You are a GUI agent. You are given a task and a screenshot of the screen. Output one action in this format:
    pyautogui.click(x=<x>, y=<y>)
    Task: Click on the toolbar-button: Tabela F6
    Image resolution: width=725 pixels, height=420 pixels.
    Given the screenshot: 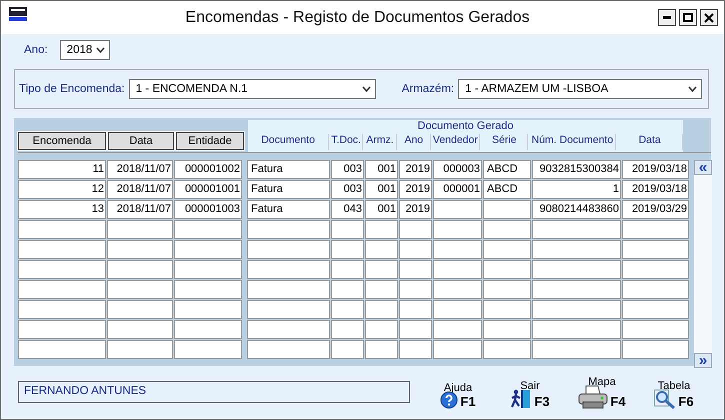 What is the action you would take?
    pyautogui.click(x=674, y=394)
    